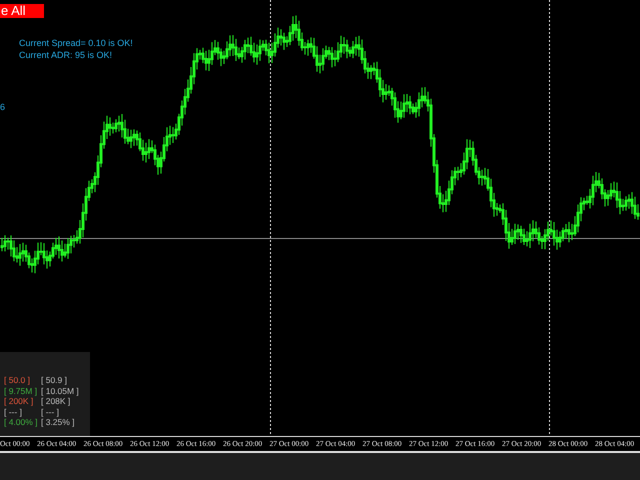  I want to click on current-value: [ --- ], so click(13, 411).